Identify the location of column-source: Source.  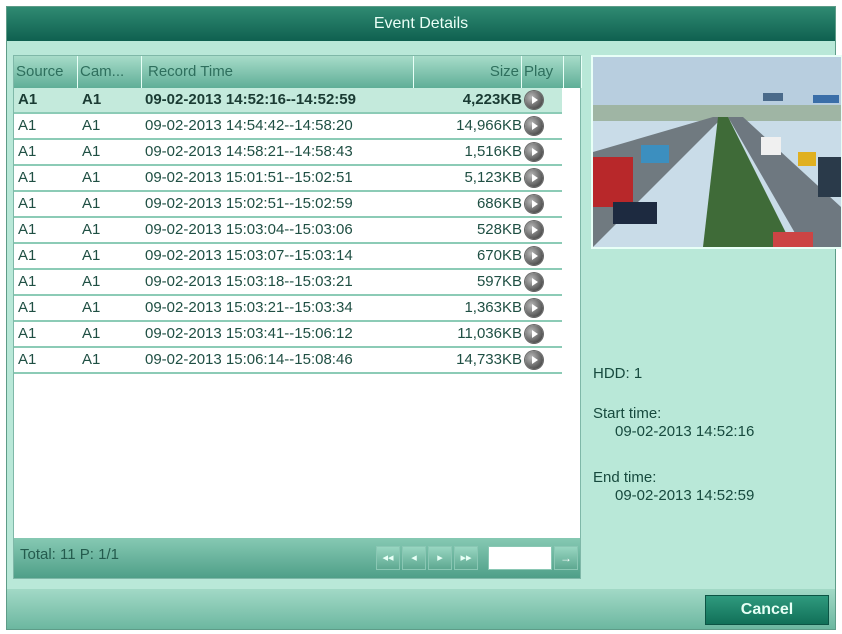
(46, 72).